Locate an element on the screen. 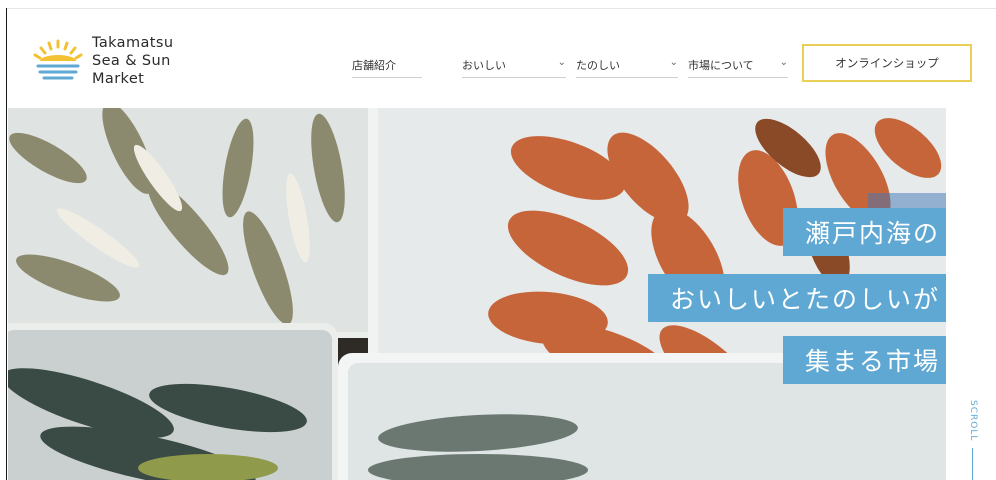 The width and height of the screenshot is (996, 480). logo-line-1: Takamatsu is located at coordinates (133, 43).